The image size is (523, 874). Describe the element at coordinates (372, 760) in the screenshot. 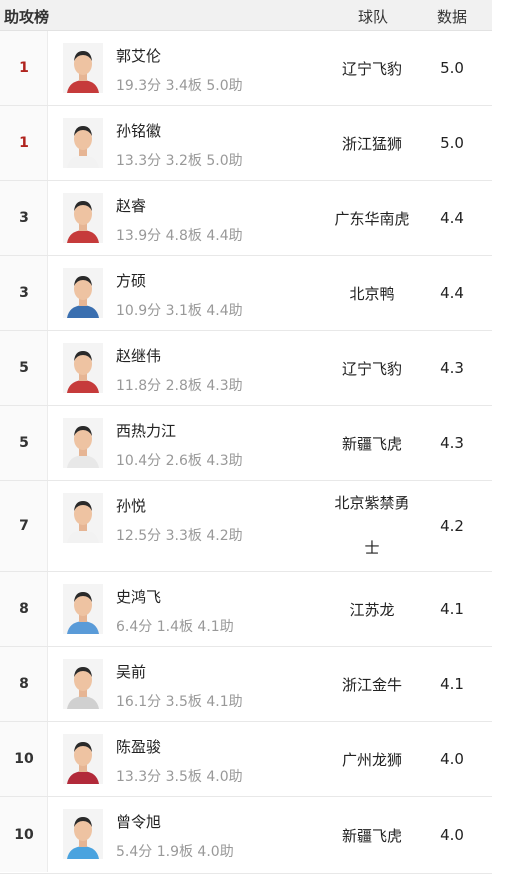

I see `team-name: 广州龙狮` at that location.